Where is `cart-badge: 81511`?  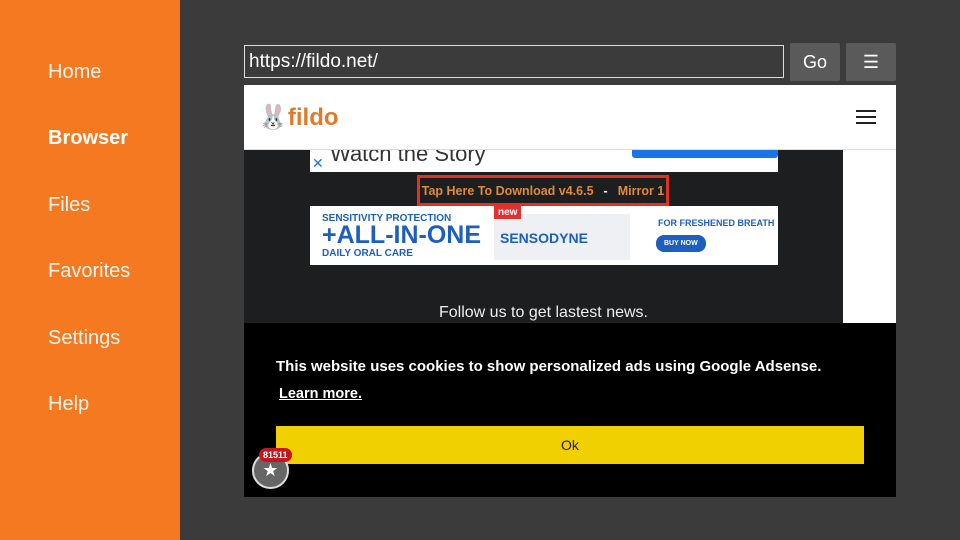
cart-badge: 81511 is located at coordinates (275, 455).